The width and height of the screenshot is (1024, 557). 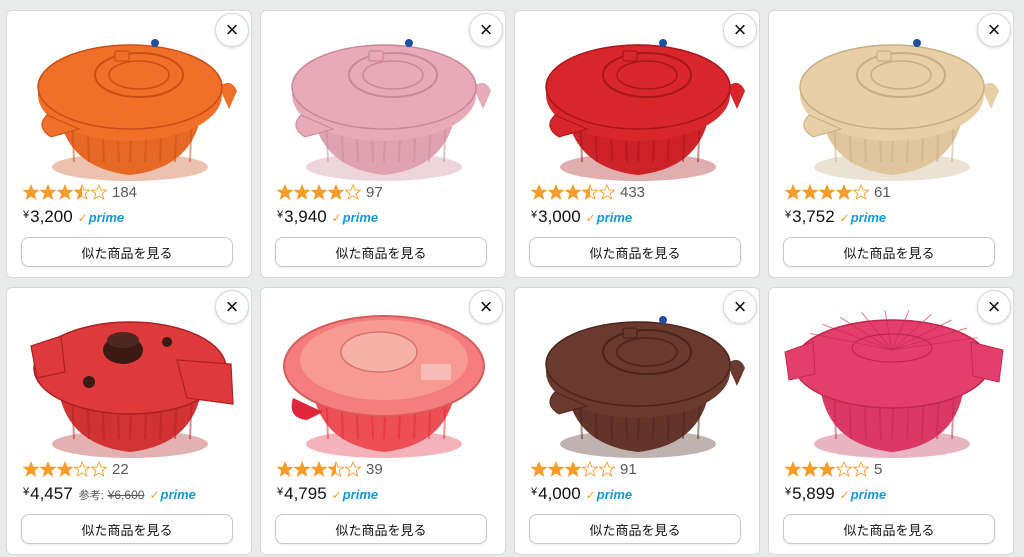 I want to click on star-rating: 5, so click(x=833, y=469).